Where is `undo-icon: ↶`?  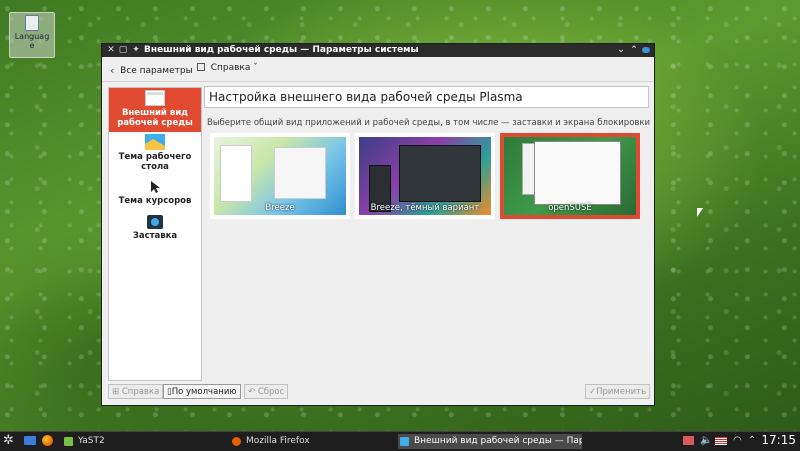
undo-icon: ↶ is located at coordinates (252, 392).